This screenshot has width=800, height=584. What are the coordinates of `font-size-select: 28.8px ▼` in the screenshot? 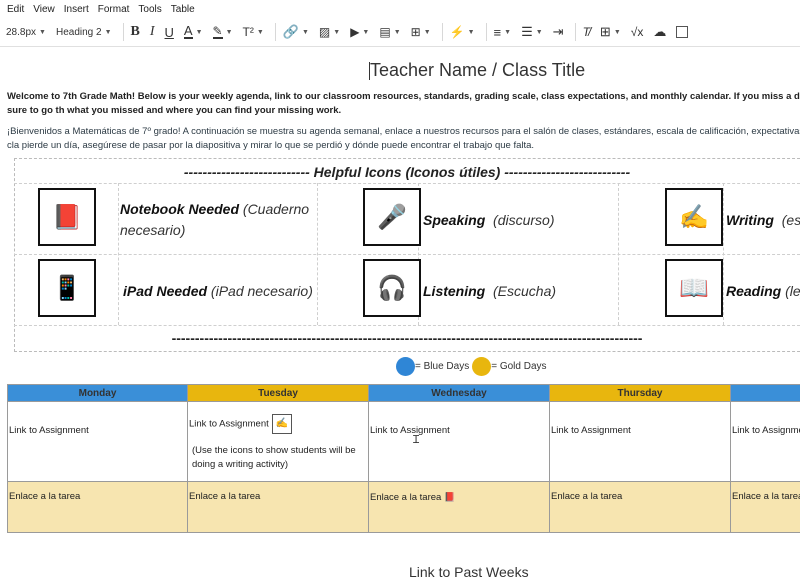 It's located at (26, 32).